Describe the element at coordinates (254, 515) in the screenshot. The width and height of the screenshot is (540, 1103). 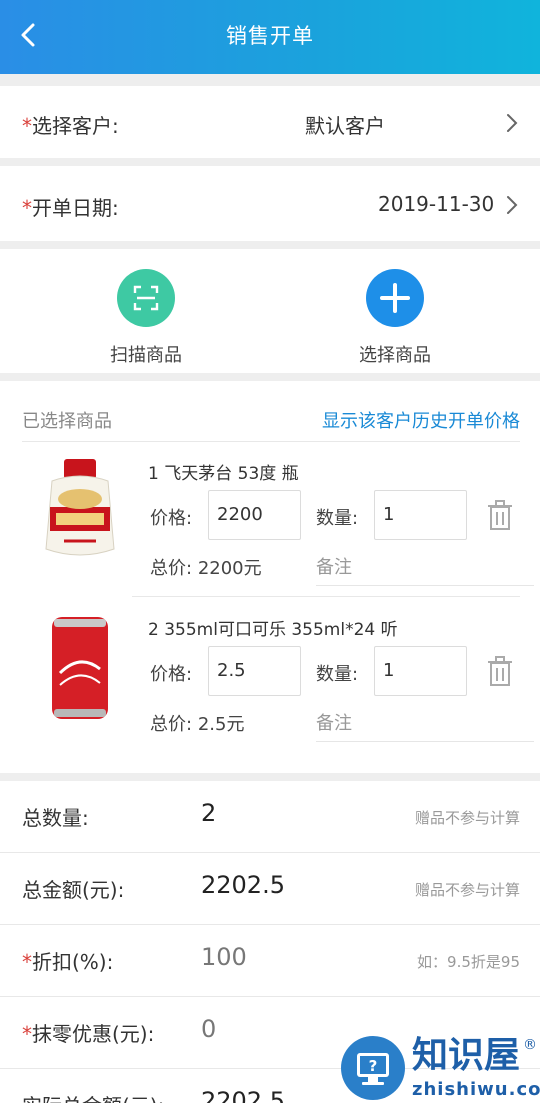
I see `price-input: 2200` at that location.